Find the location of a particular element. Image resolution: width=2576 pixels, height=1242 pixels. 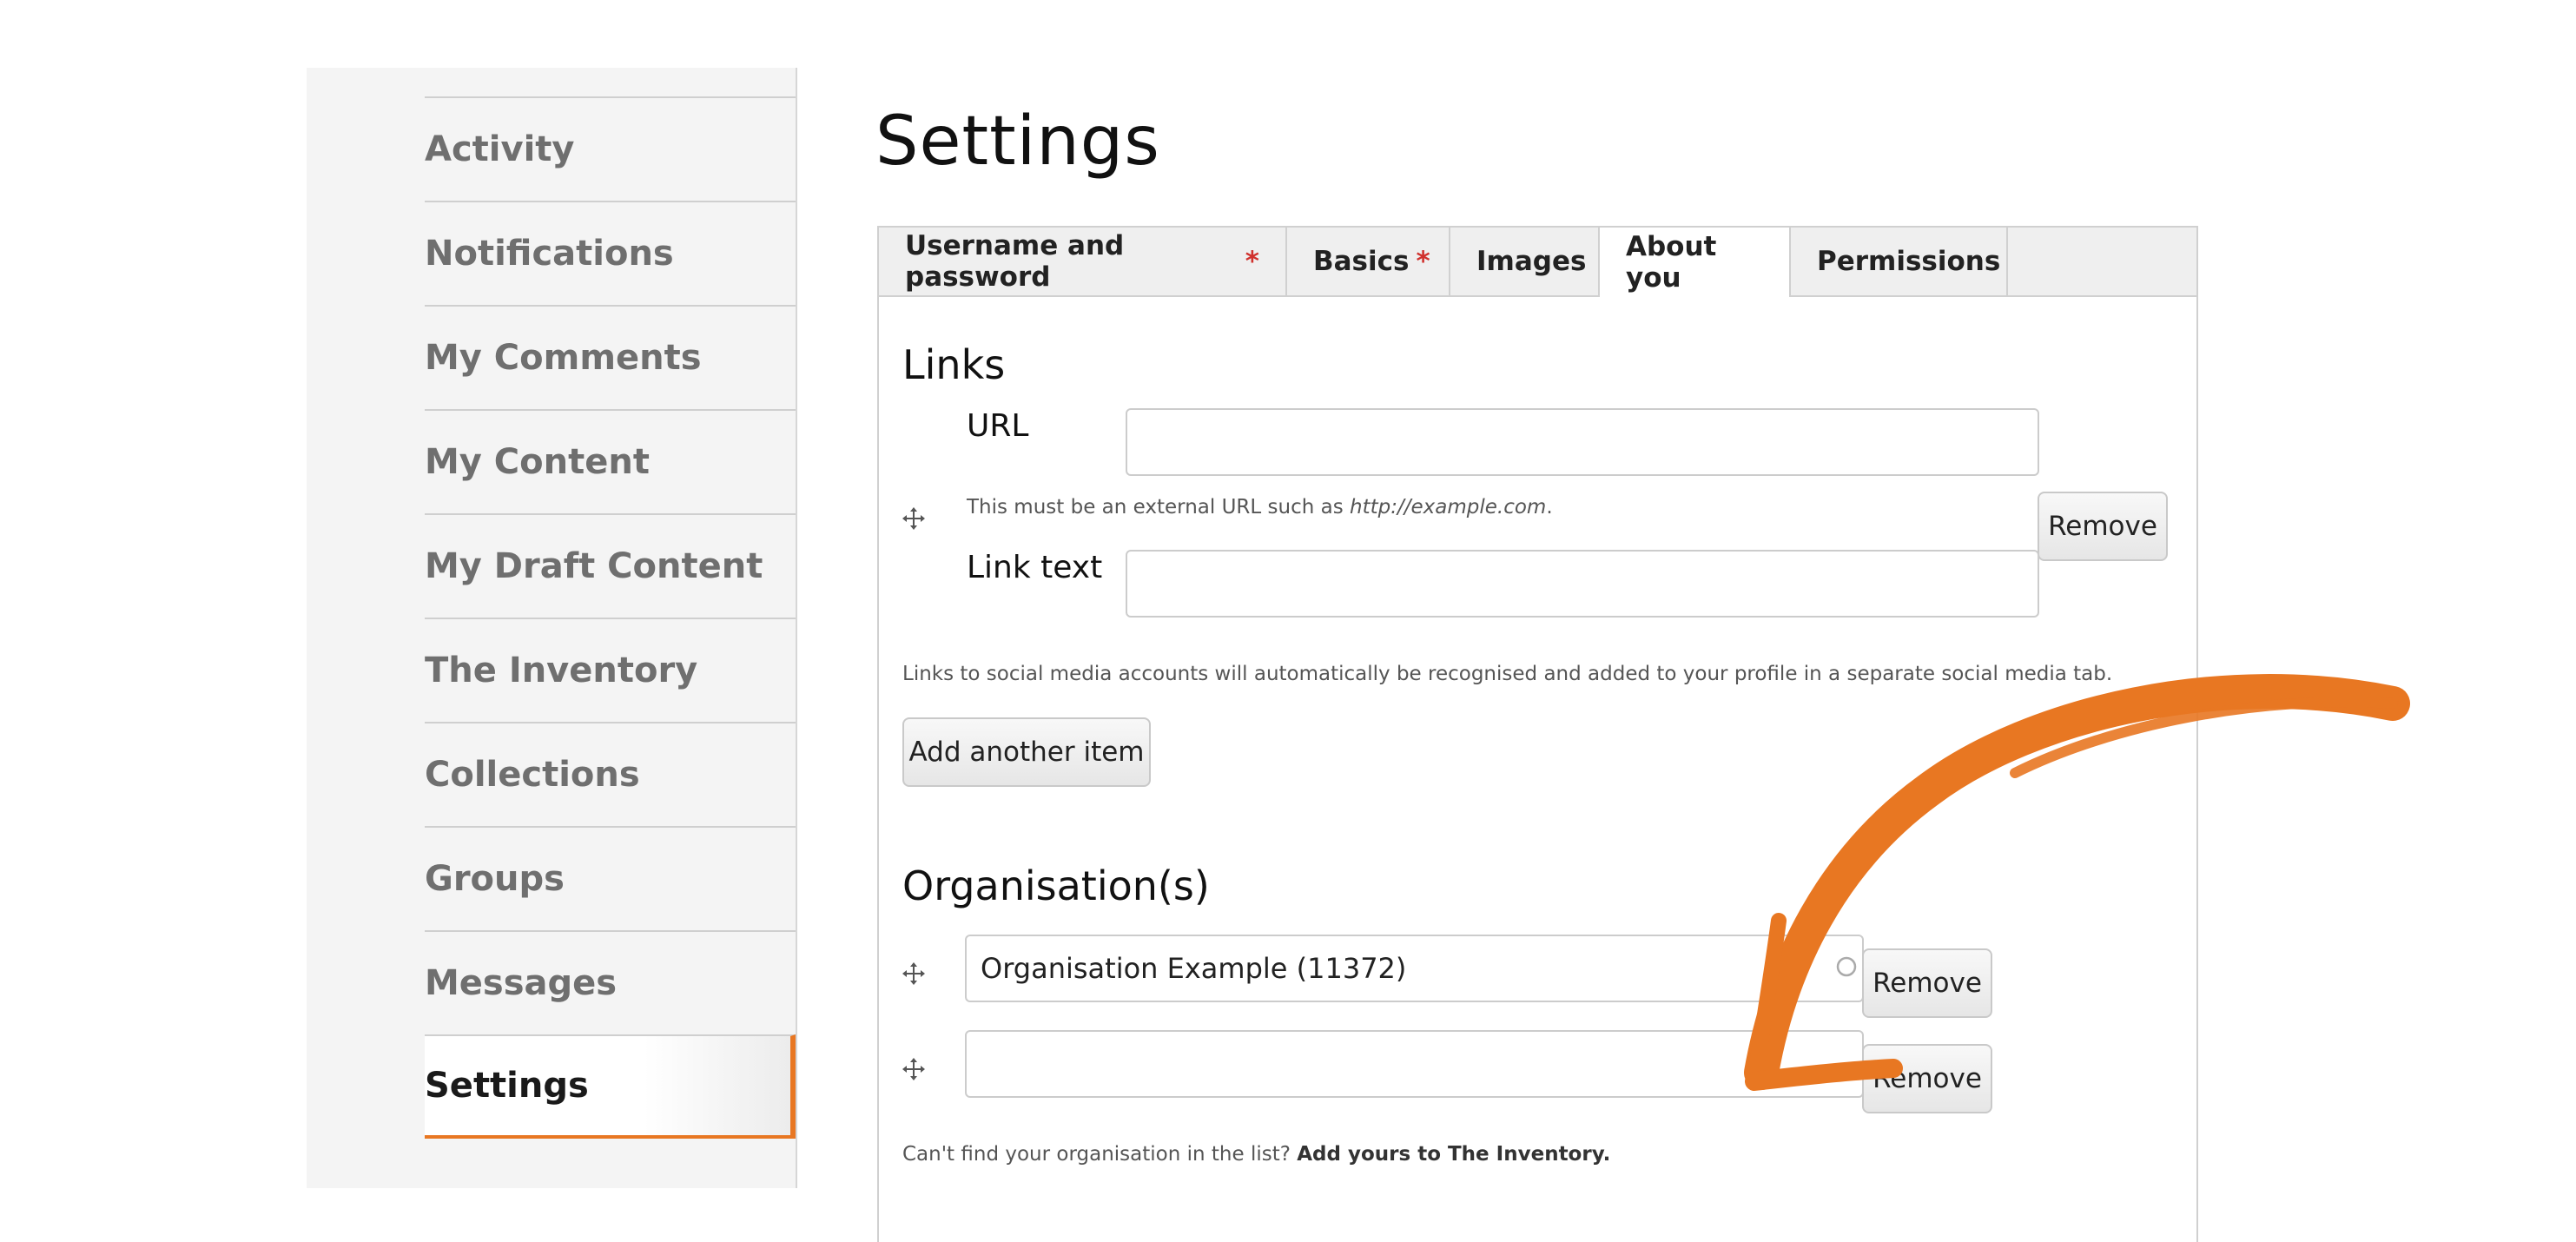

add-another-item-button: Add another item is located at coordinates (1026, 752).